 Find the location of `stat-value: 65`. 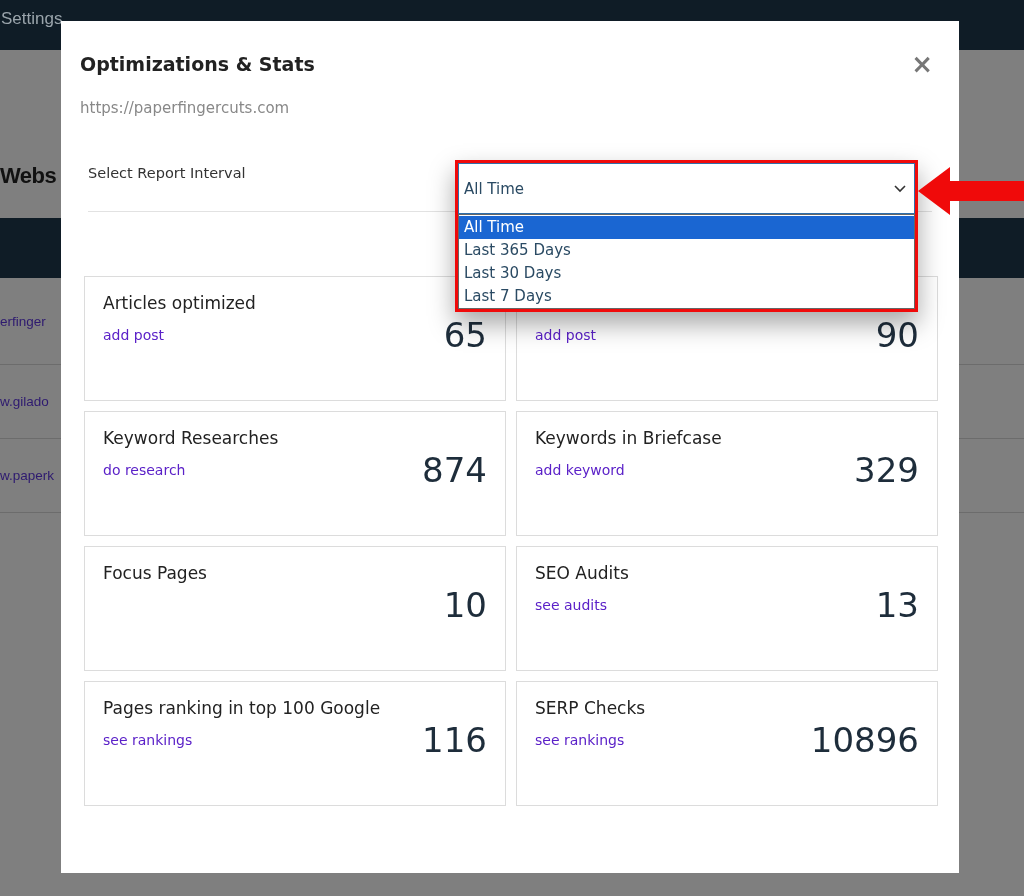

stat-value: 65 is located at coordinates (465, 335).